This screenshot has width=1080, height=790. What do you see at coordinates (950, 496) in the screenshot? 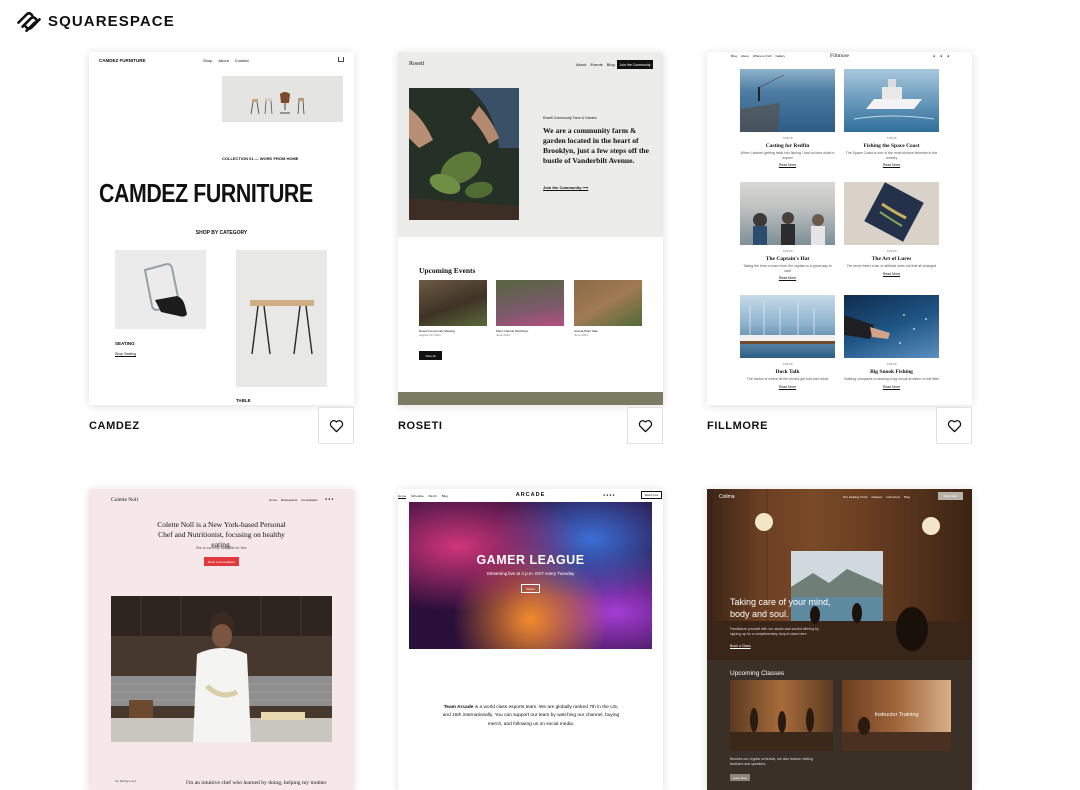
I see `book-now-button: Book Now` at bounding box center [950, 496].